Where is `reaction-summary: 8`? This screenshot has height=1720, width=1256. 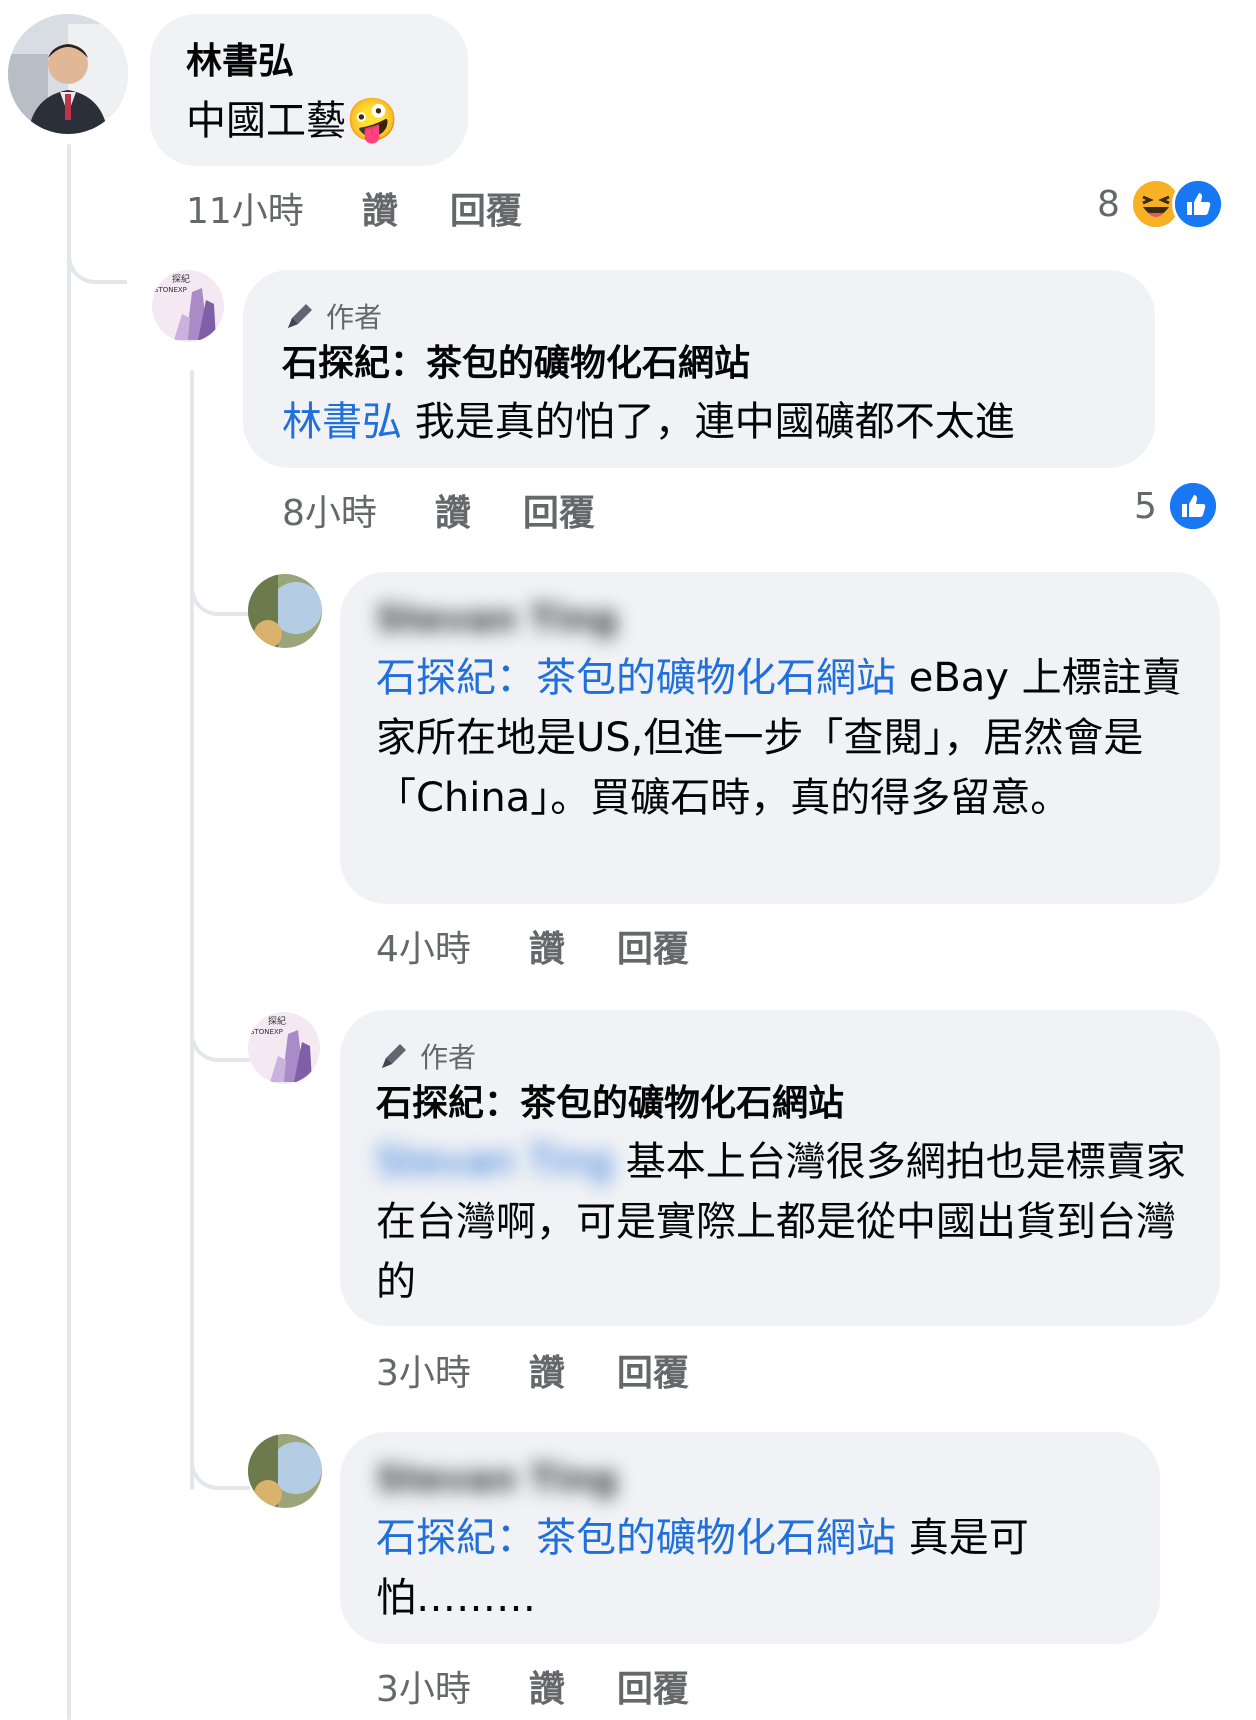
reaction-summary: 8 is located at coordinates (1160, 204).